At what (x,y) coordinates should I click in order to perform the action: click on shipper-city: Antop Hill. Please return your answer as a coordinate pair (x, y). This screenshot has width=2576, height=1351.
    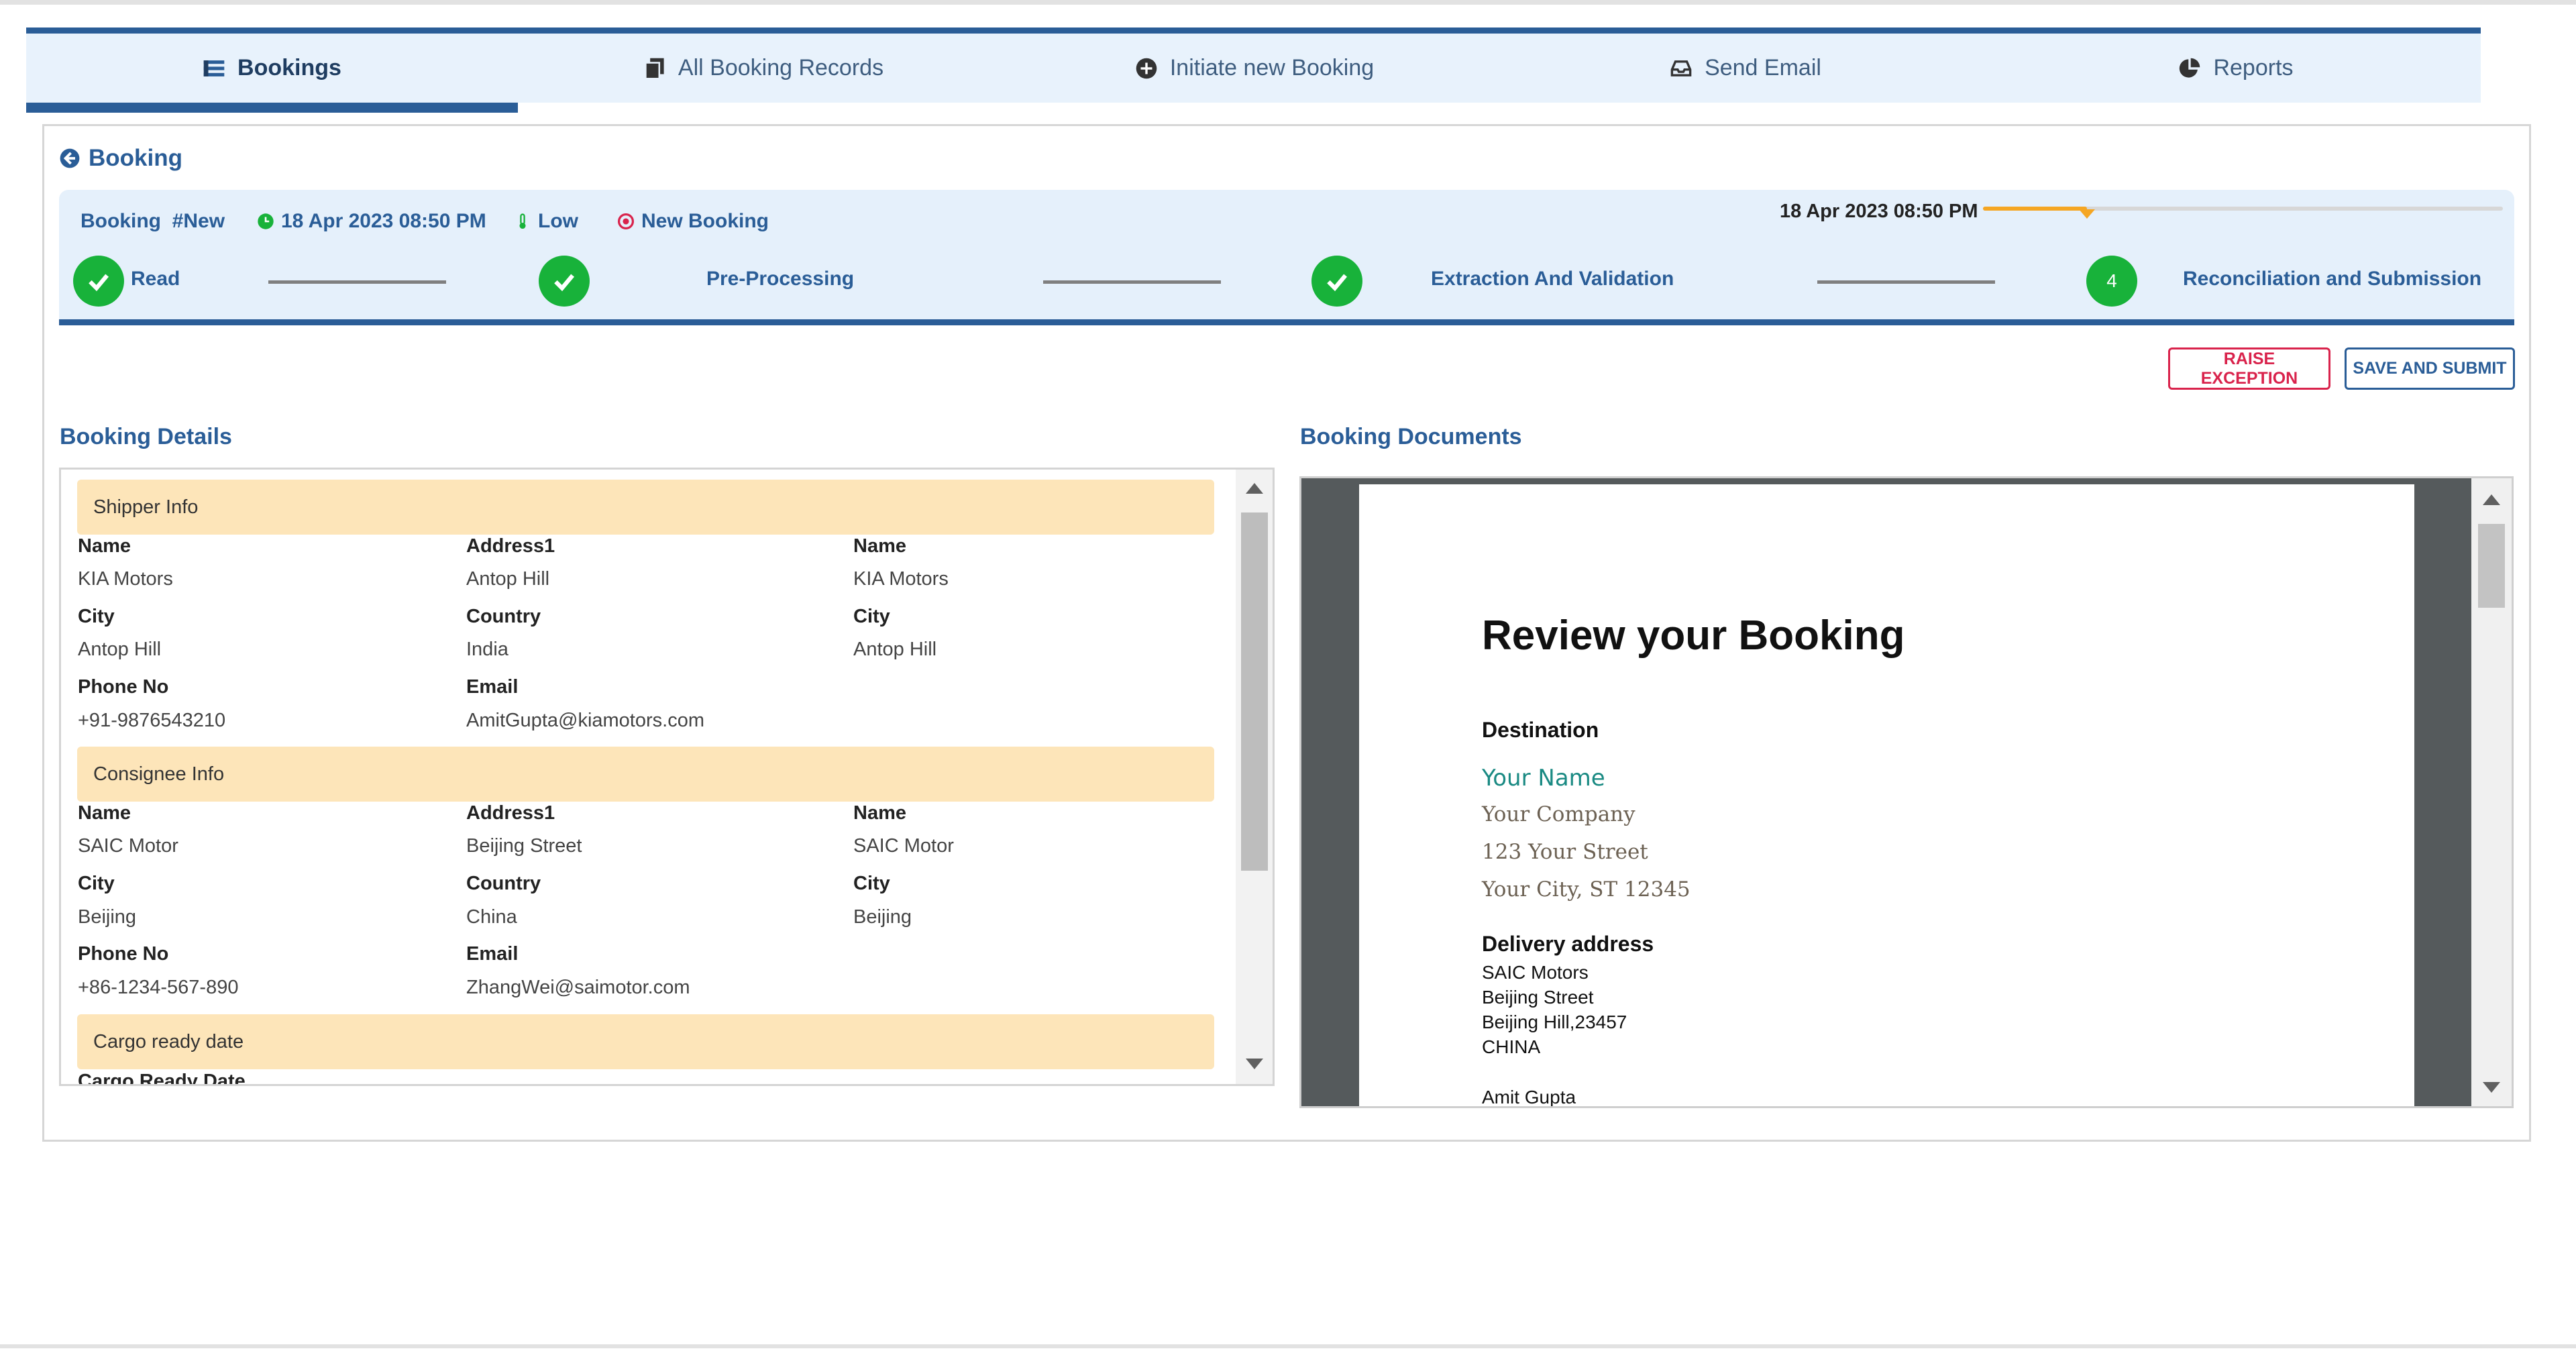
    Looking at the image, I should click on (120, 649).